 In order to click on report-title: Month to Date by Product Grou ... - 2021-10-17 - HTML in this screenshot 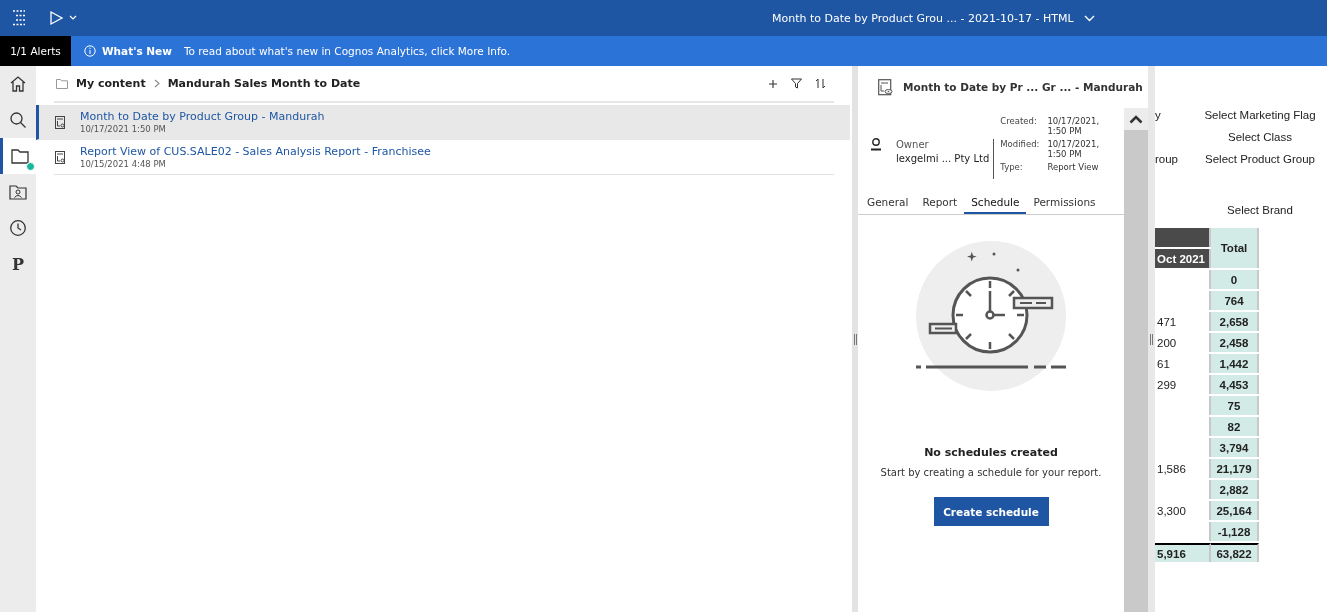, I will do `click(923, 18)`.